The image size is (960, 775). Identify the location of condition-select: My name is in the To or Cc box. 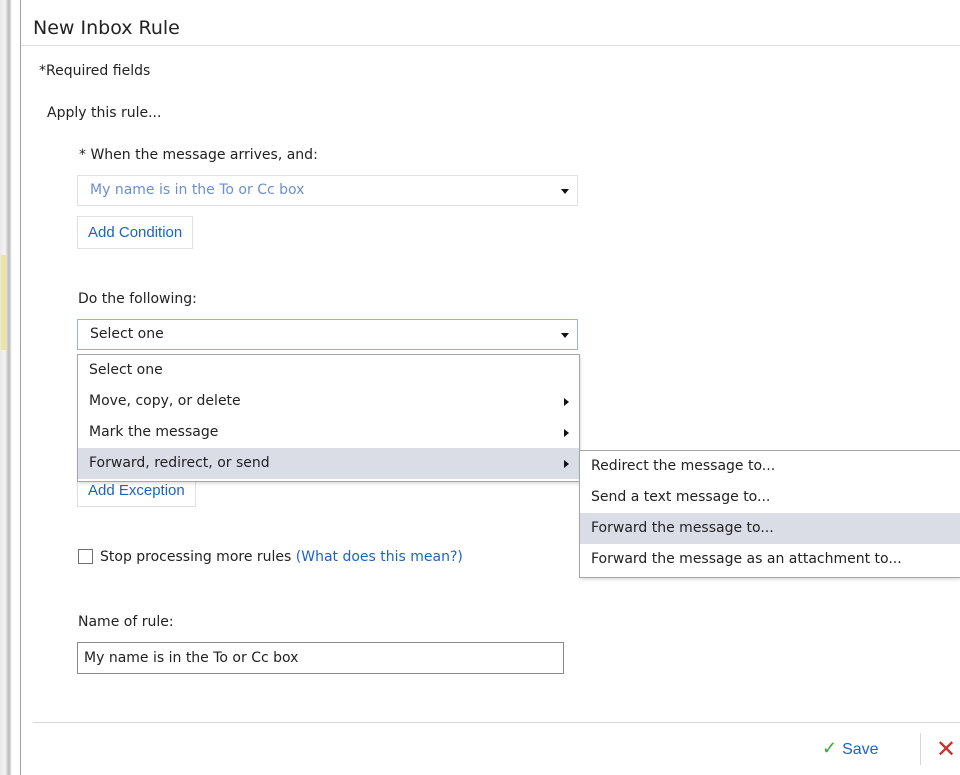
(327, 190).